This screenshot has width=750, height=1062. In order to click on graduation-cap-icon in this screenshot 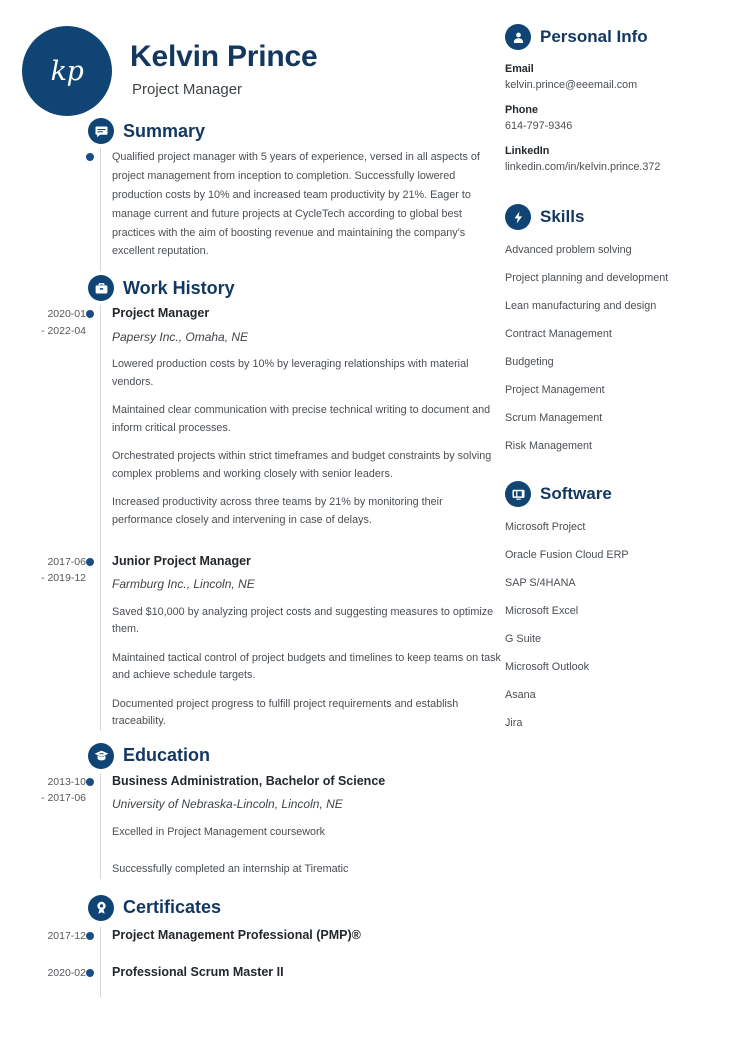, I will do `click(101, 755)`.